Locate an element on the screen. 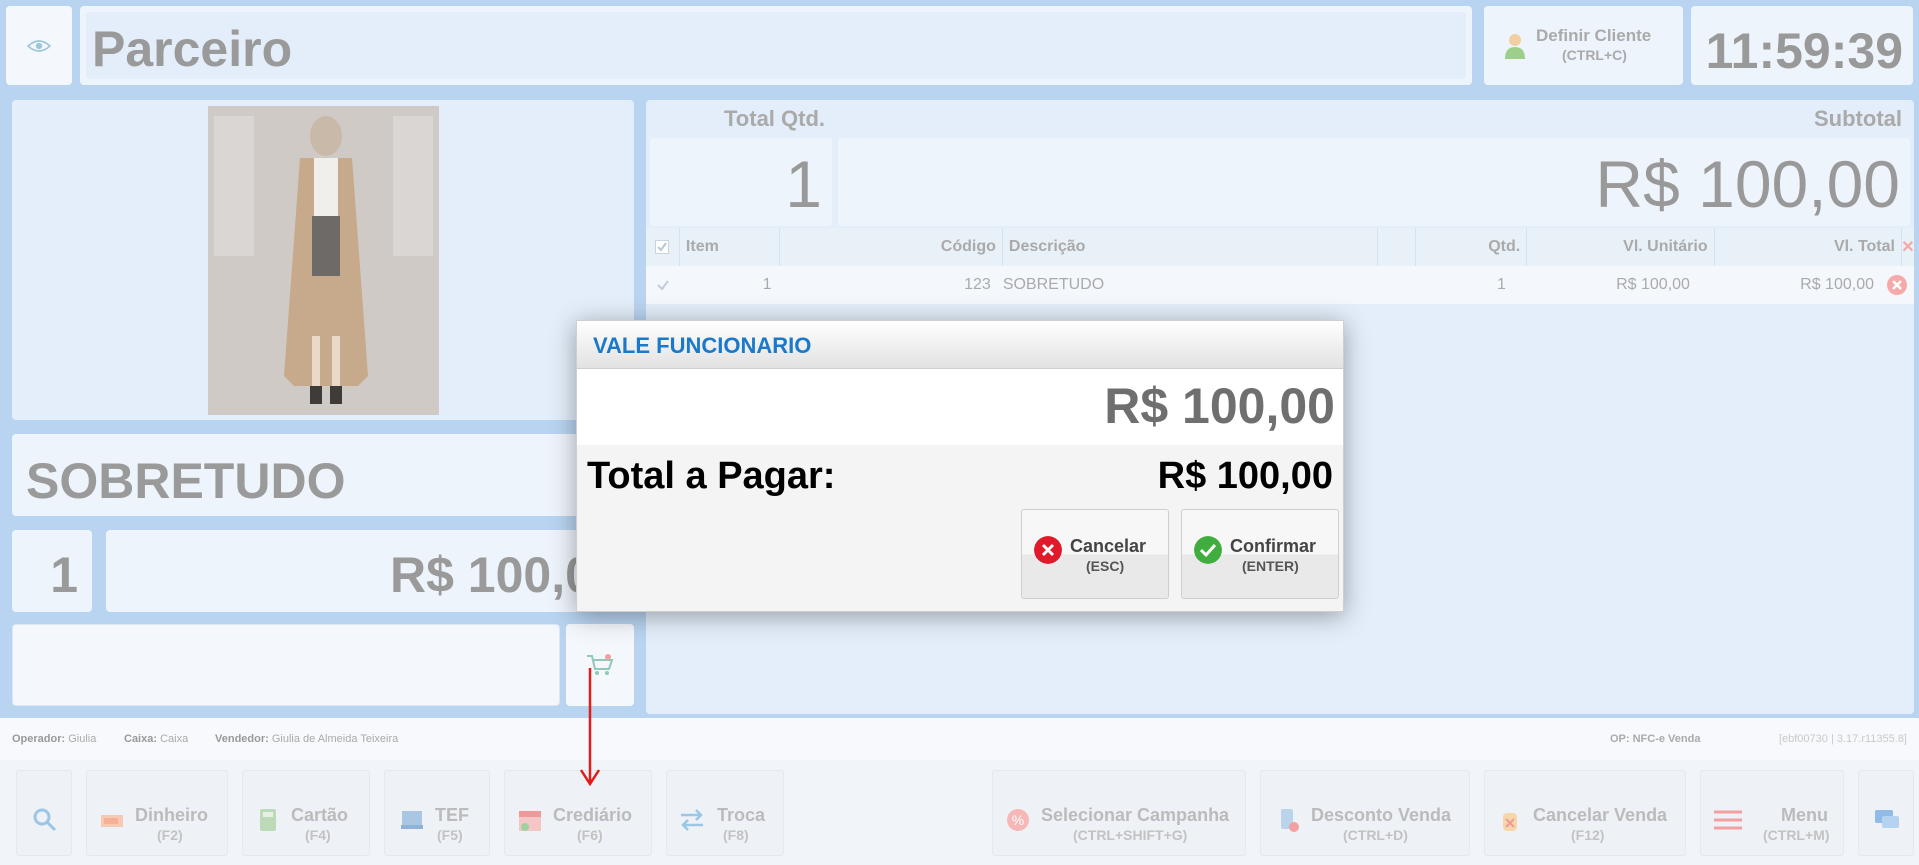 This screenshot has width=1919, height=865. eye-icon is located at coordinates (39, 45).